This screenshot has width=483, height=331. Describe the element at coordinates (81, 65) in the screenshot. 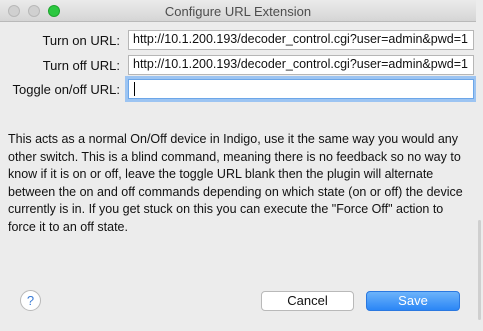

I see `turn-off-url-label: Turn off URL:` at that location.